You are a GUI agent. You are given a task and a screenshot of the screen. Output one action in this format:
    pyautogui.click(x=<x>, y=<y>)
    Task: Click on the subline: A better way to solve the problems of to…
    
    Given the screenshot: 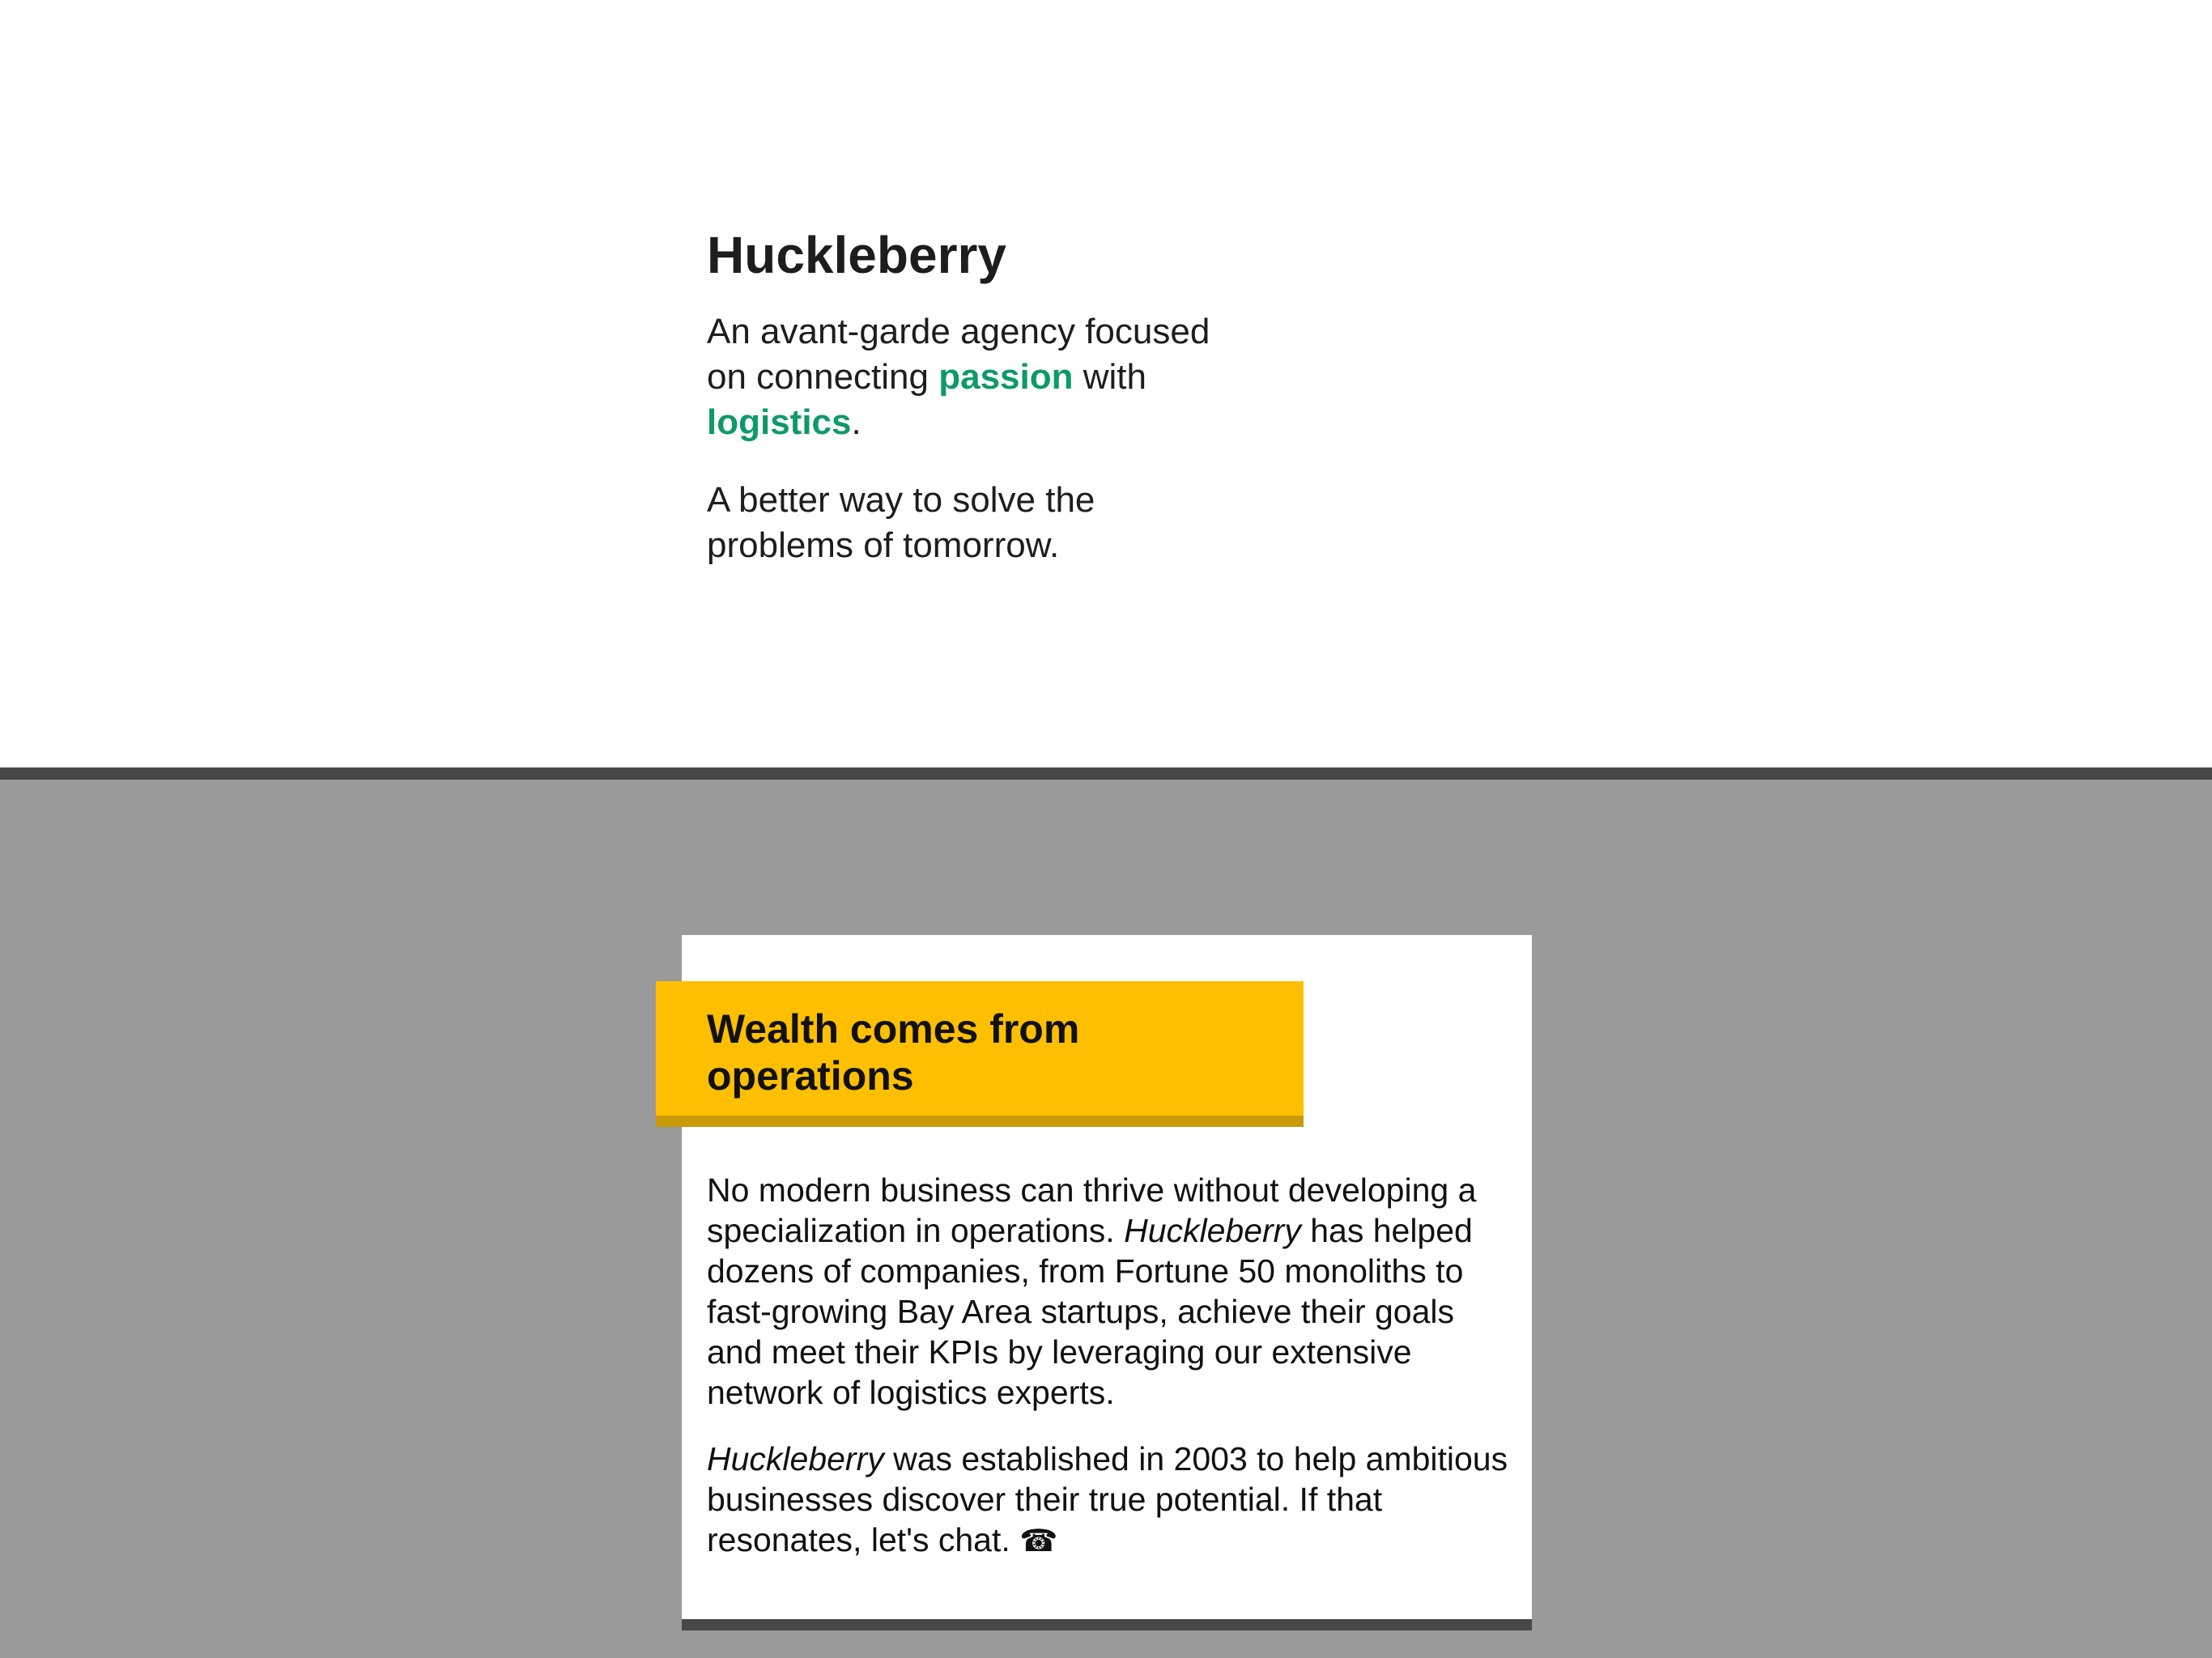 What is the action you would take?
    pyautogui.click(x=901, y=522)
    